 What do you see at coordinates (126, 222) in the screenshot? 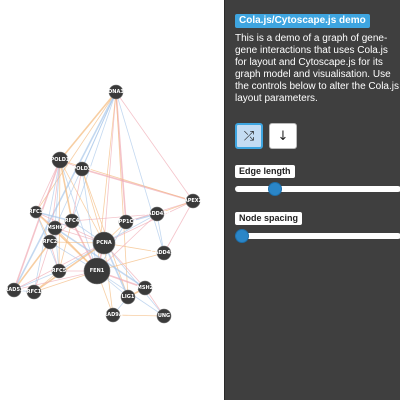
I see `node-label: PPP1CA` at bounding box center [126, 222].